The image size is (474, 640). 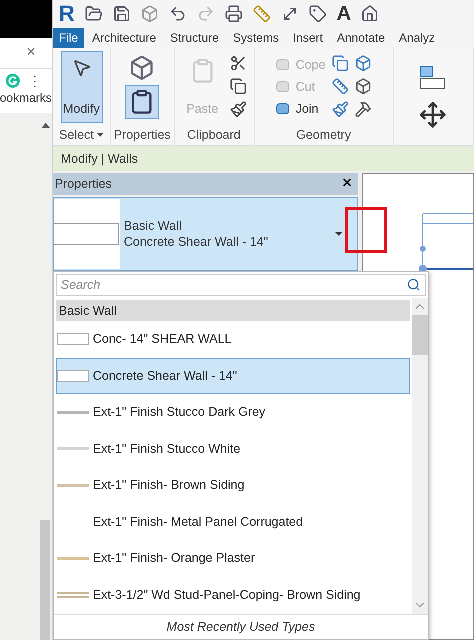 I want to click on context-label: Modify | Walls, so click(x=263, y=158).